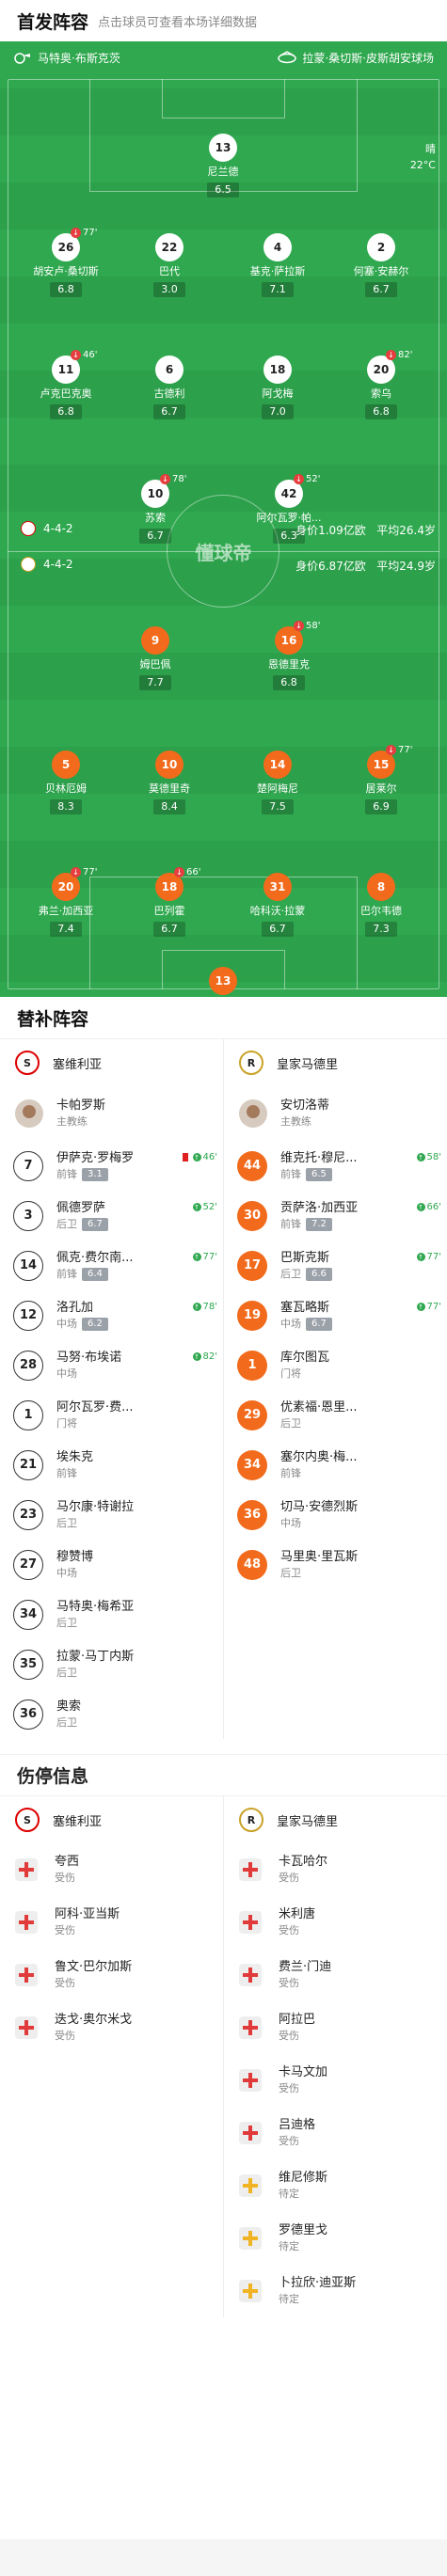 Image resolution: width=447 pixels, height=2576 pixels. Describe the element at coordinates (111, 1922) in the screenshot. I see `injury-row: 阿科·亚当斯 受伤` at that location.